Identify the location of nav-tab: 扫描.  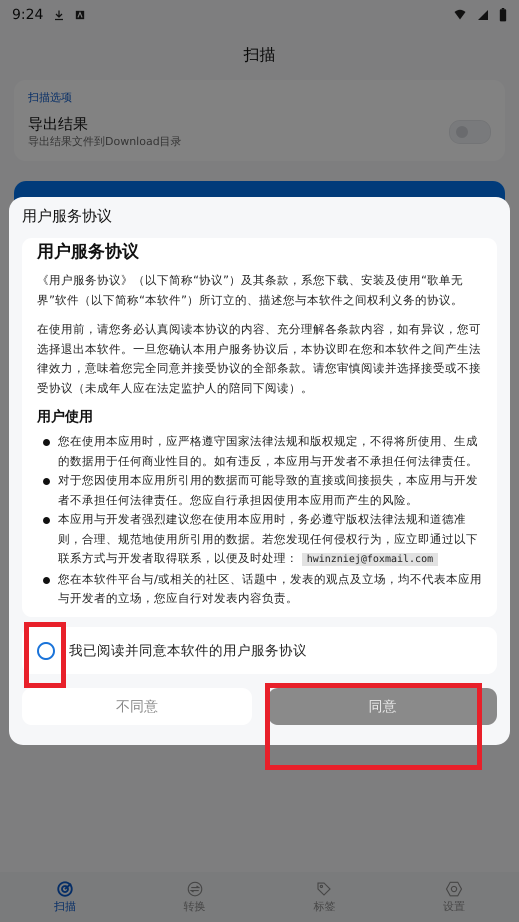
(65, 897).